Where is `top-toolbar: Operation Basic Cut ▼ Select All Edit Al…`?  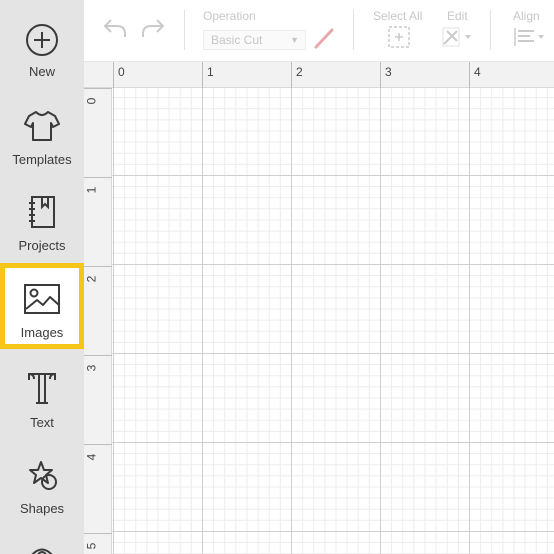 top-toolbar: Operation Basic Cut ▼ Select All Edit Al… is located at coordinates (319, 31).